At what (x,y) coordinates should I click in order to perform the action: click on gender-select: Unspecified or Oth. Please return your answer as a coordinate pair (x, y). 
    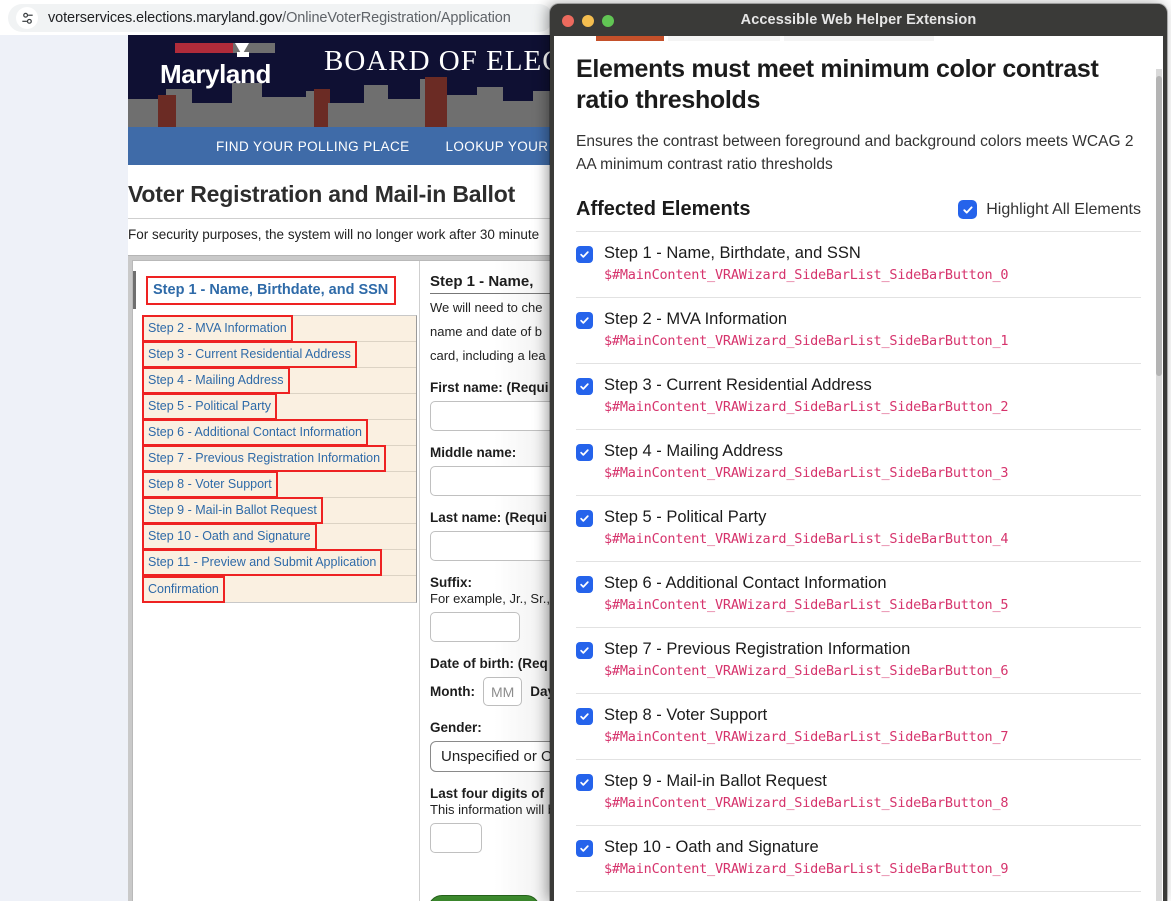
    Looking at the image, I should click on (492, 756).